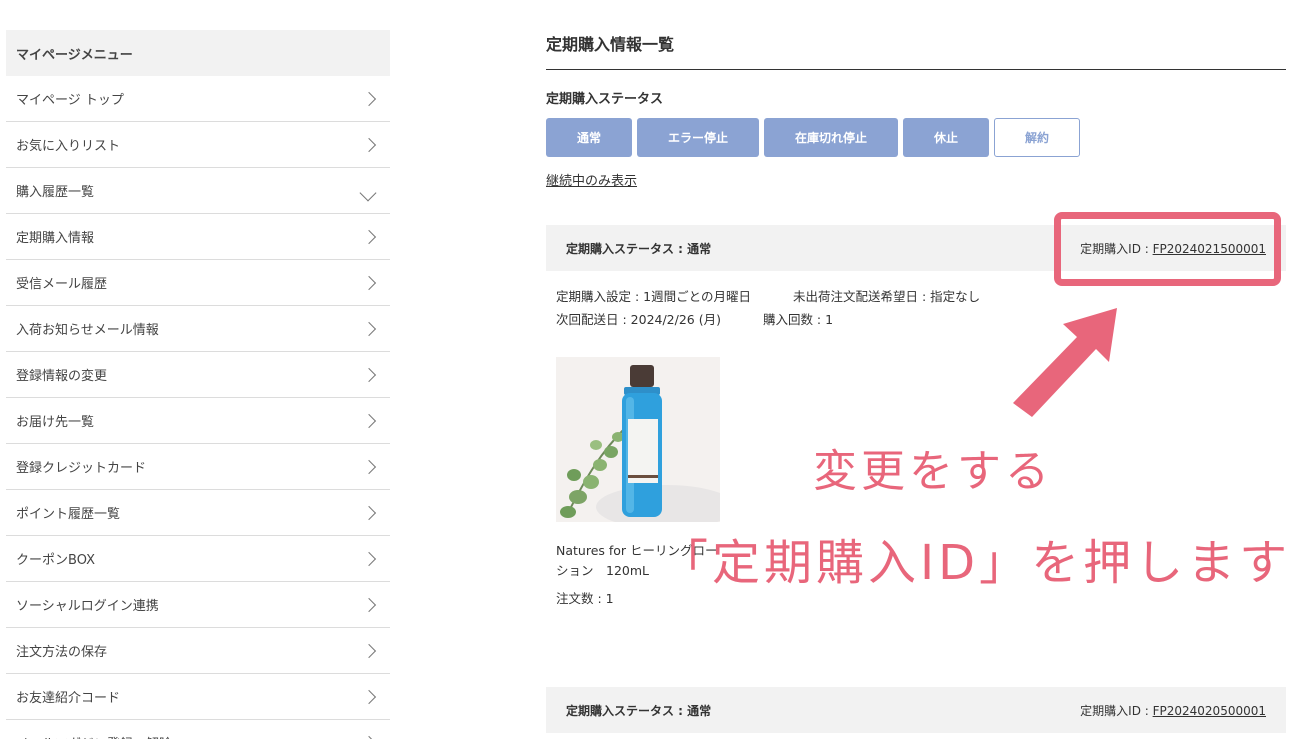 This screenshot has width=1291, height=739. I want to click on sidebar-item-label: お友達紹介コード, so click(68, 698).